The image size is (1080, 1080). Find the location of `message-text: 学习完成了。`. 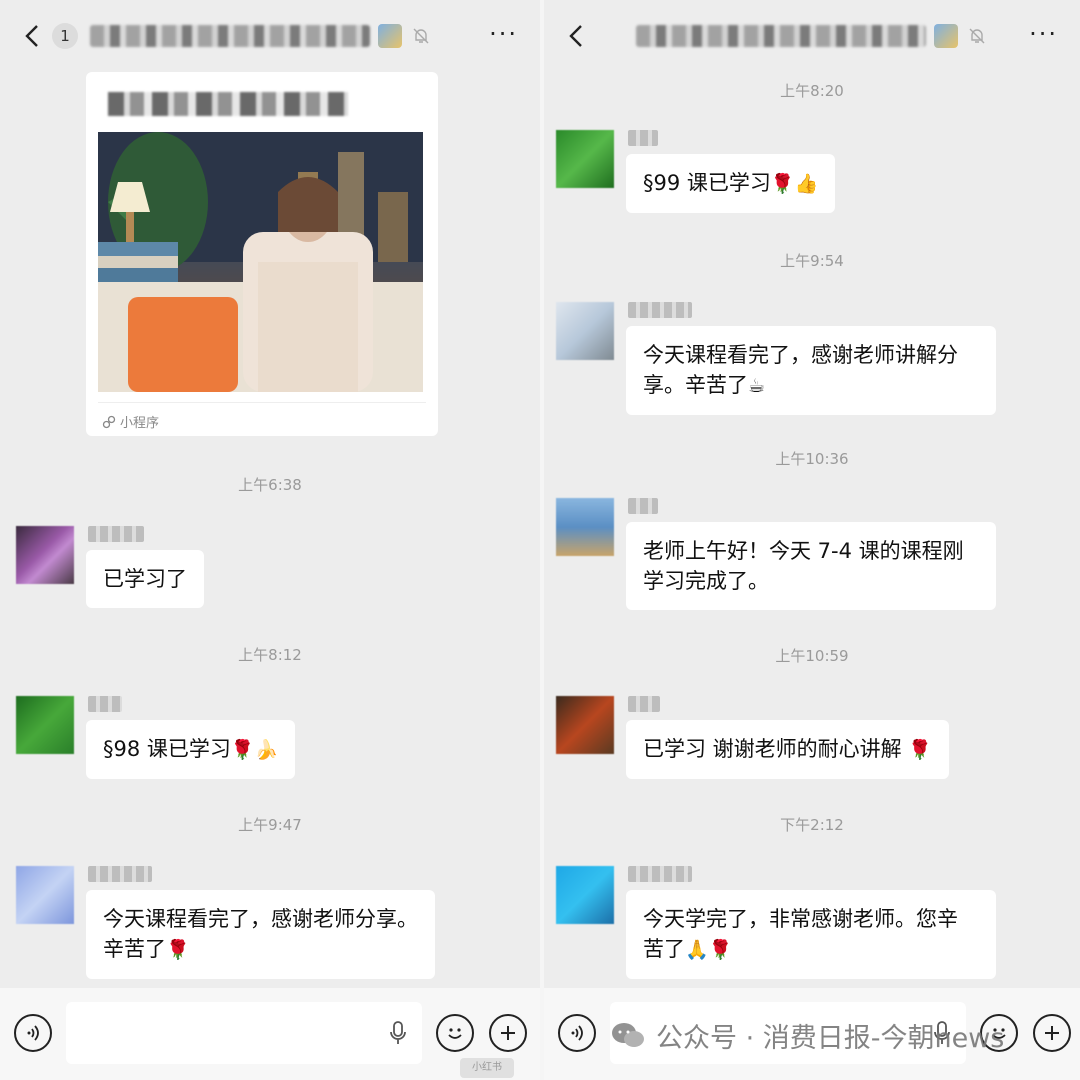

message-text: 学习完成了。 is located at coordinates (706, 581).